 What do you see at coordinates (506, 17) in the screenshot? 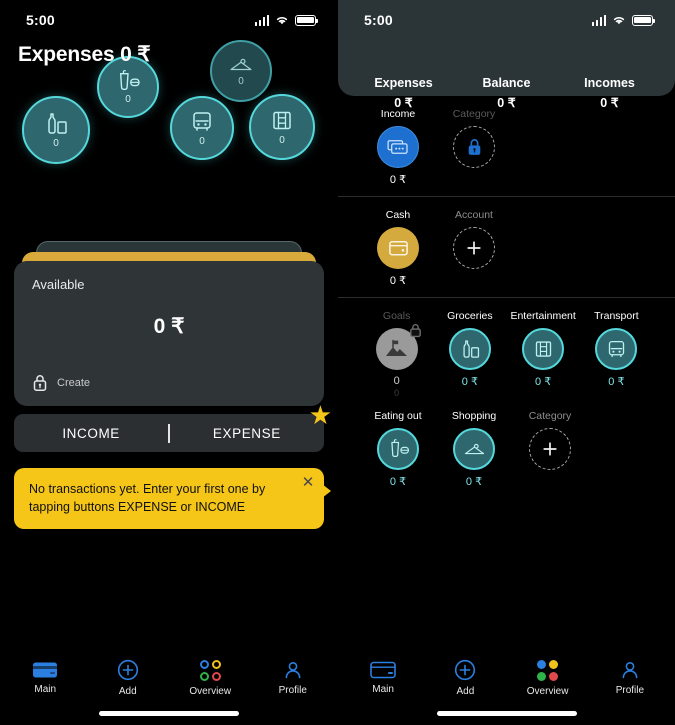
I see `status-bar-right: 5:00` at bounding box center [506, 17].